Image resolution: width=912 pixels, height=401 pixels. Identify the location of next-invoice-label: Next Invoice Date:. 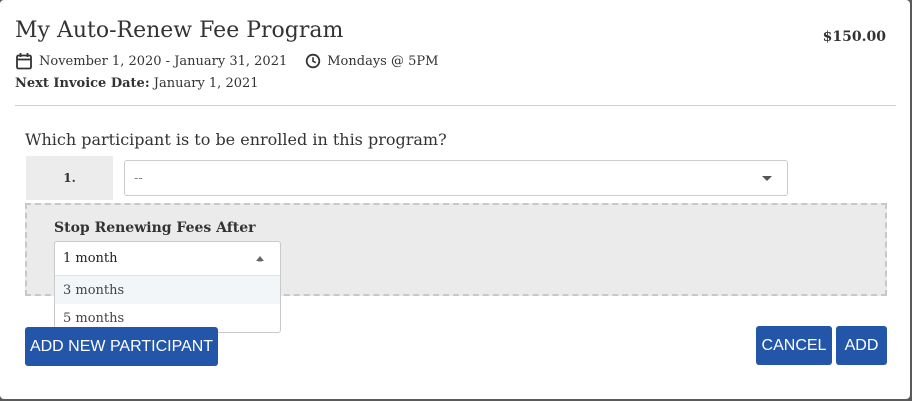
(82, 83).